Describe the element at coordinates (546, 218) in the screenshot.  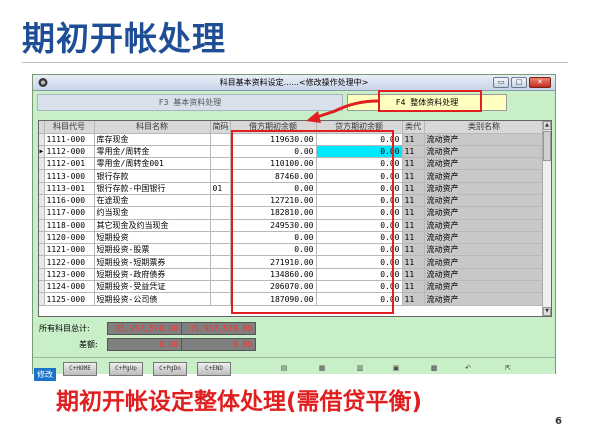
I see `grid-vertical-scrollbar: ▲ ▼` at that location.